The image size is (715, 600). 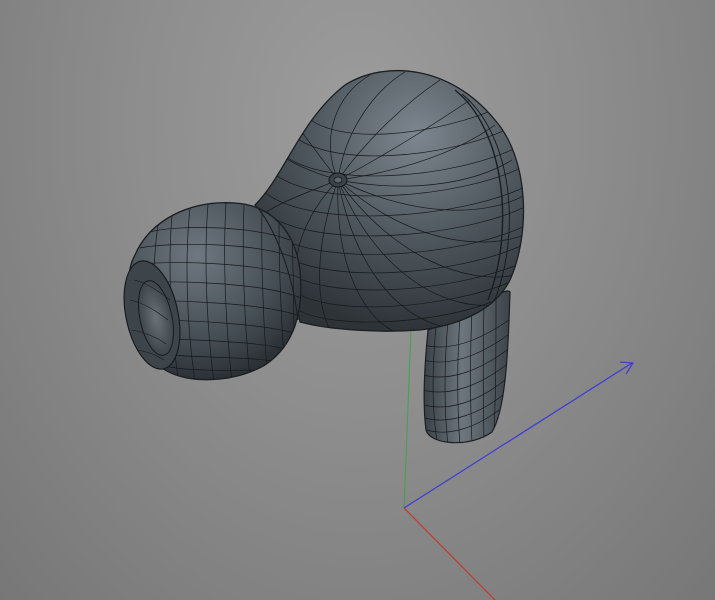 I want to click on earbud-tip, so click(x=208, y=292).